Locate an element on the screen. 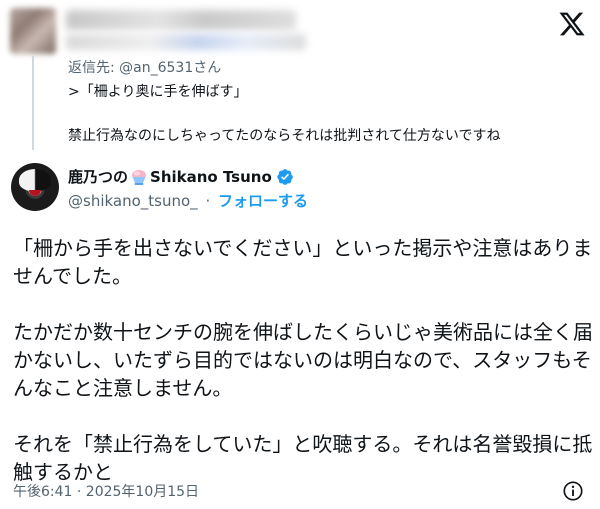 The image size is (600, 509). x-logo-icon is located at coordinates (572, 24).